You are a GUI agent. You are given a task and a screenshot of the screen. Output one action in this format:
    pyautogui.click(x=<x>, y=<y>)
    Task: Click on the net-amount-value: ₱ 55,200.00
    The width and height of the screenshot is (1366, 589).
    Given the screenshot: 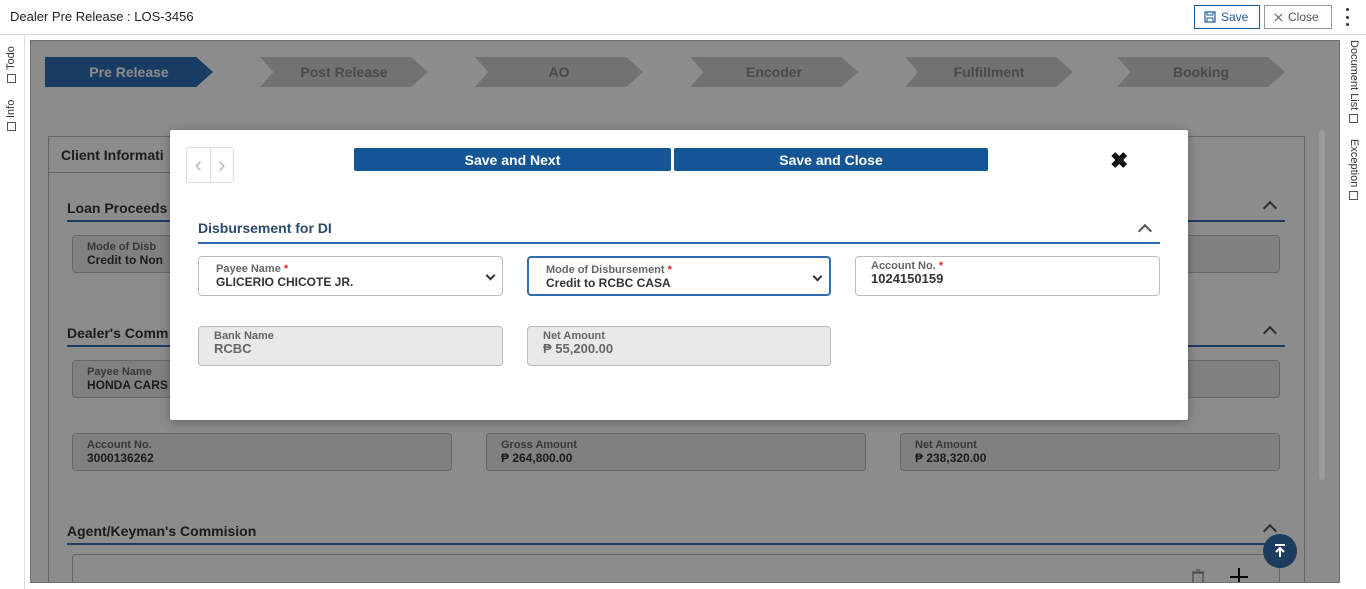 What is the action you would take?
    pyautogui.click(x=578, y=348)
    